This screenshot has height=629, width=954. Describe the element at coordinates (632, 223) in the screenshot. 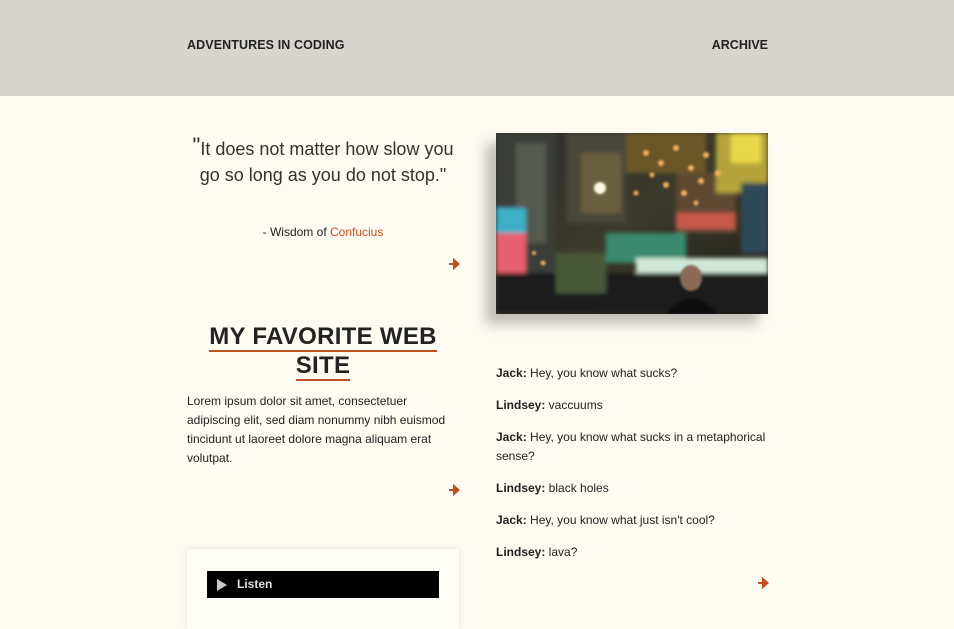

I see `city-night-photo` at that location.